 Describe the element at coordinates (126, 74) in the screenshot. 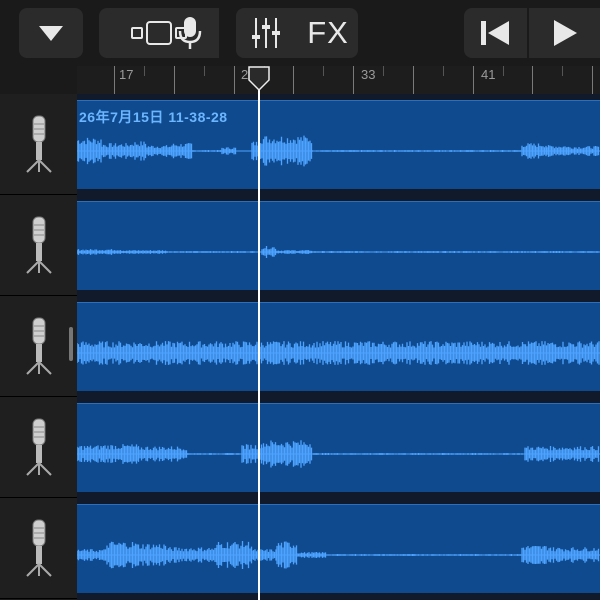

I see `ruler-bar-number: 17` at that location.